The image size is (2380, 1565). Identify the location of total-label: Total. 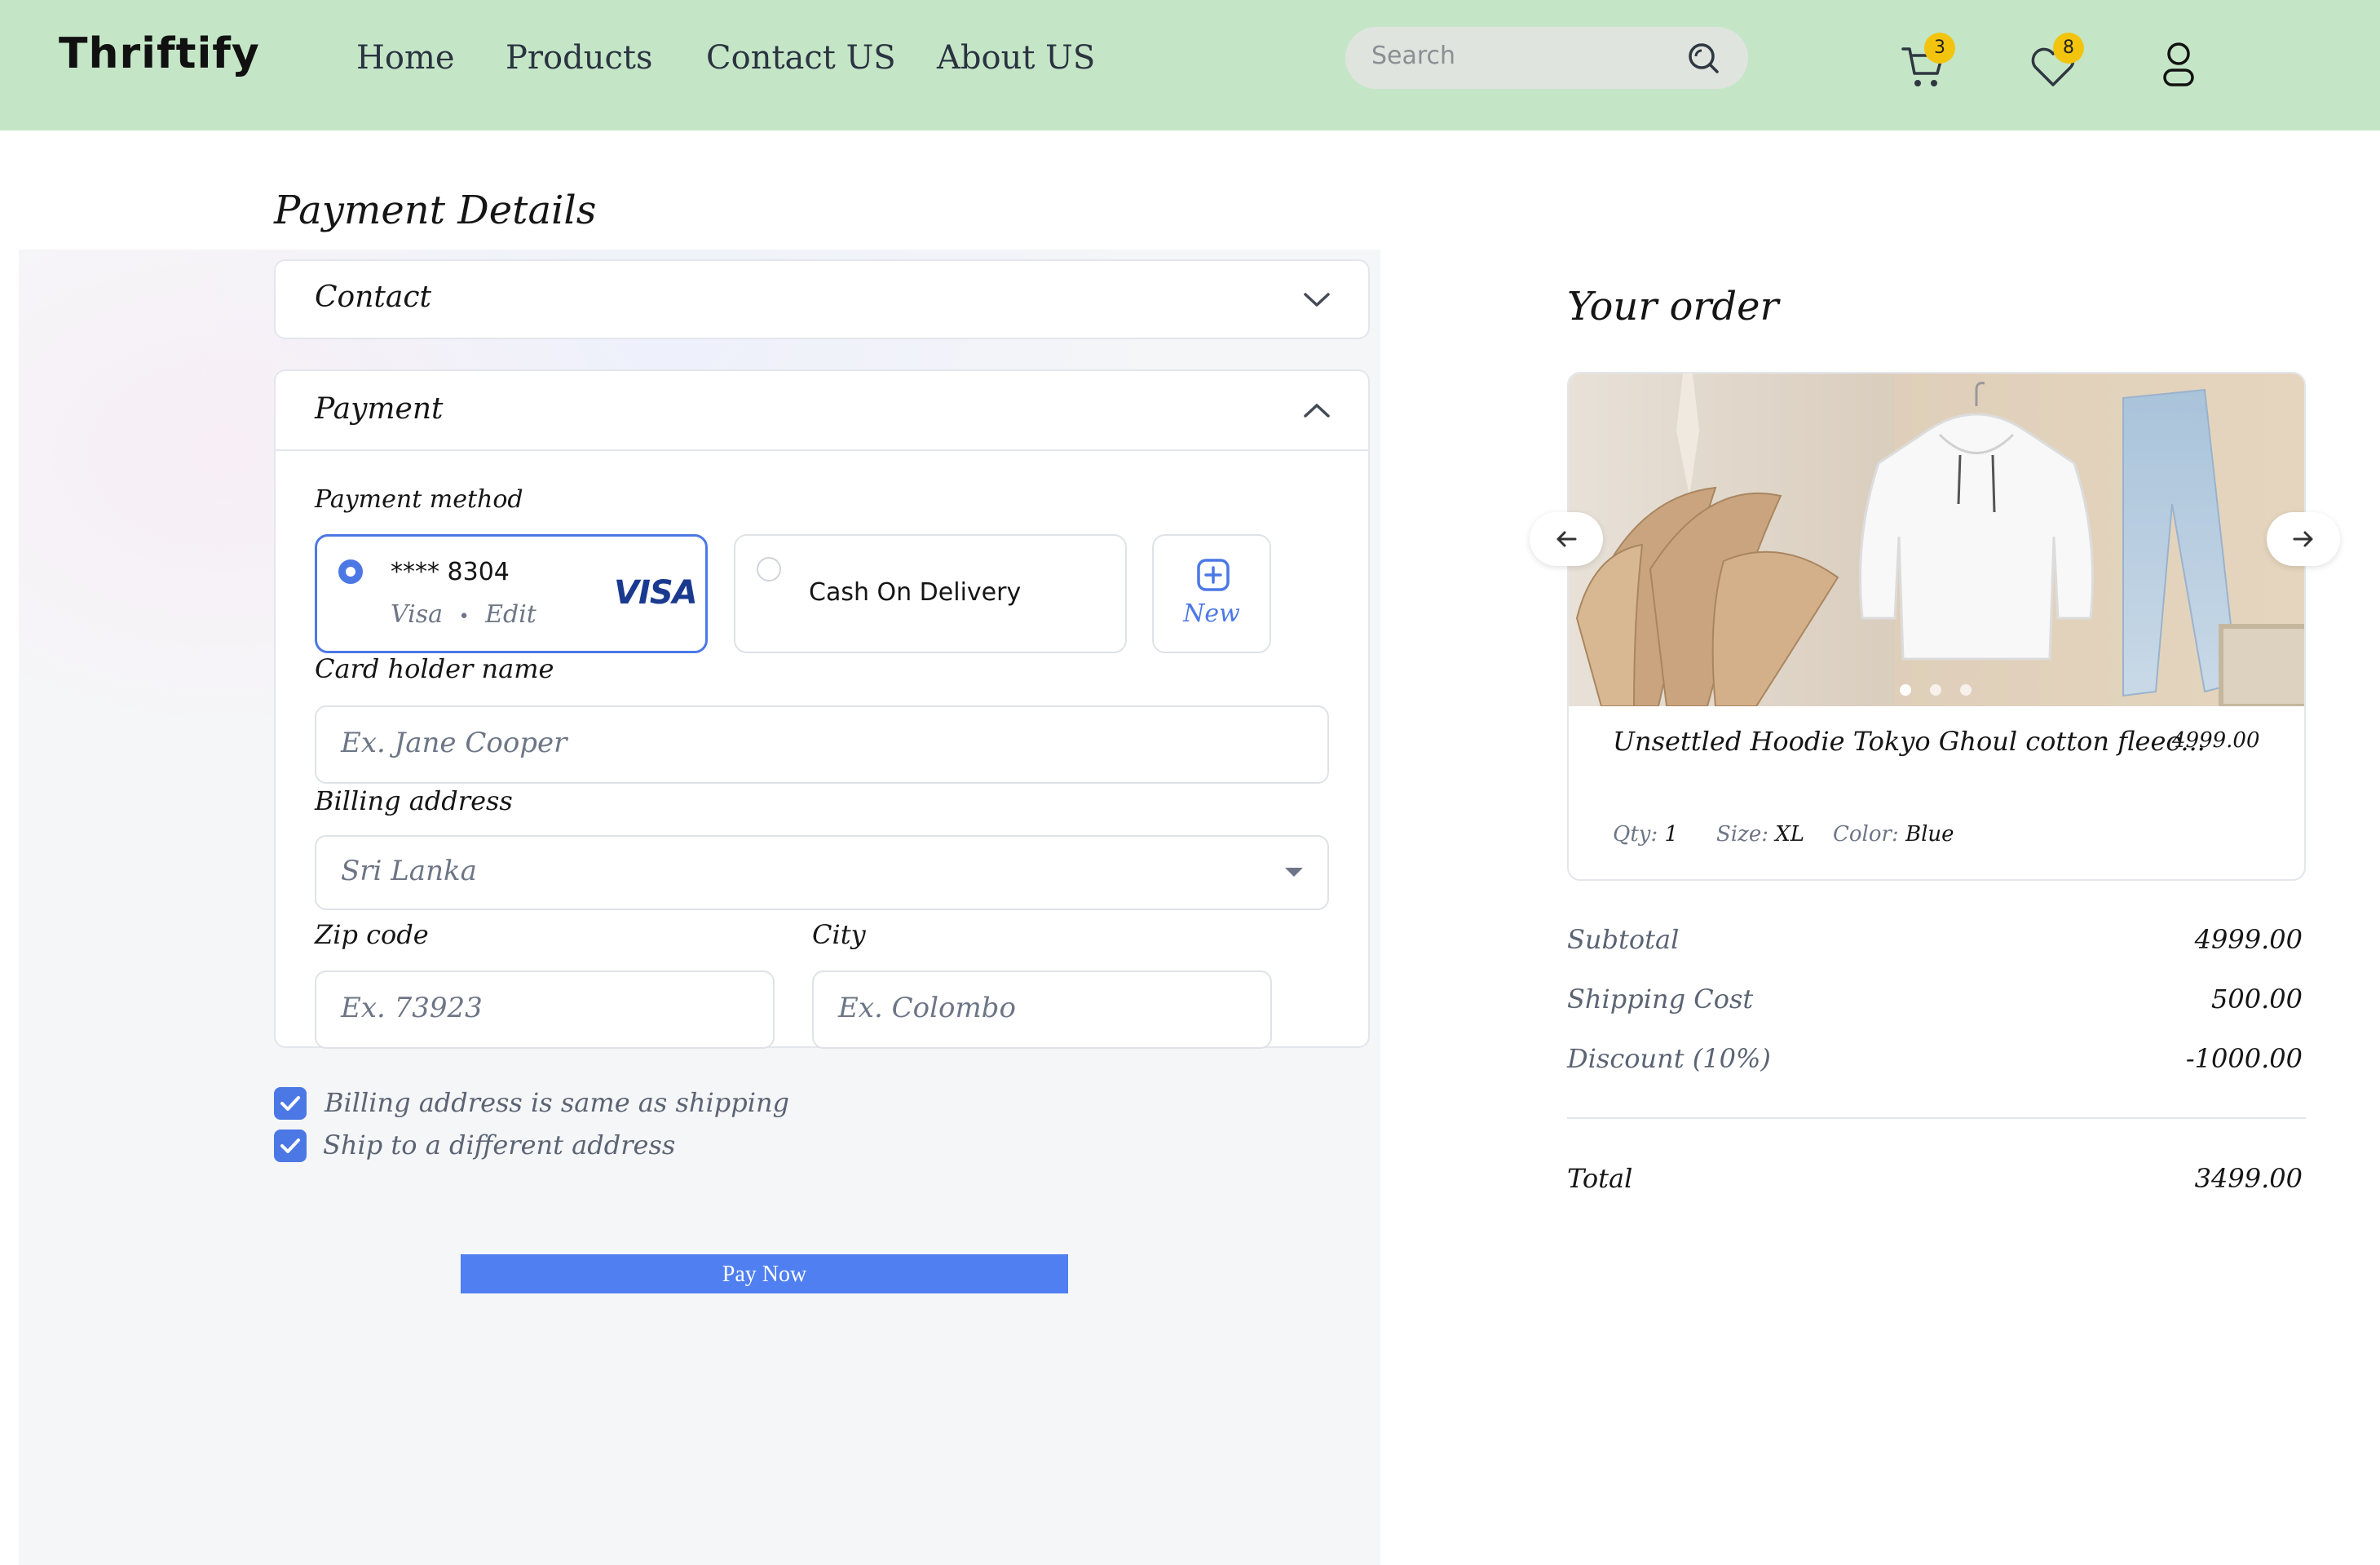
(1600, 1178).